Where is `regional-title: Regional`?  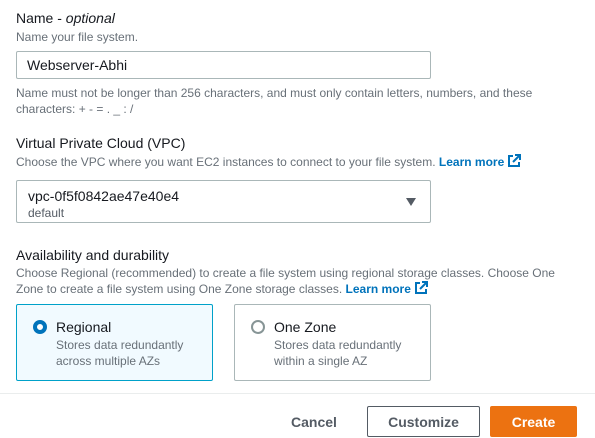 regional-title: Regional is located at coordinates (84, 327).